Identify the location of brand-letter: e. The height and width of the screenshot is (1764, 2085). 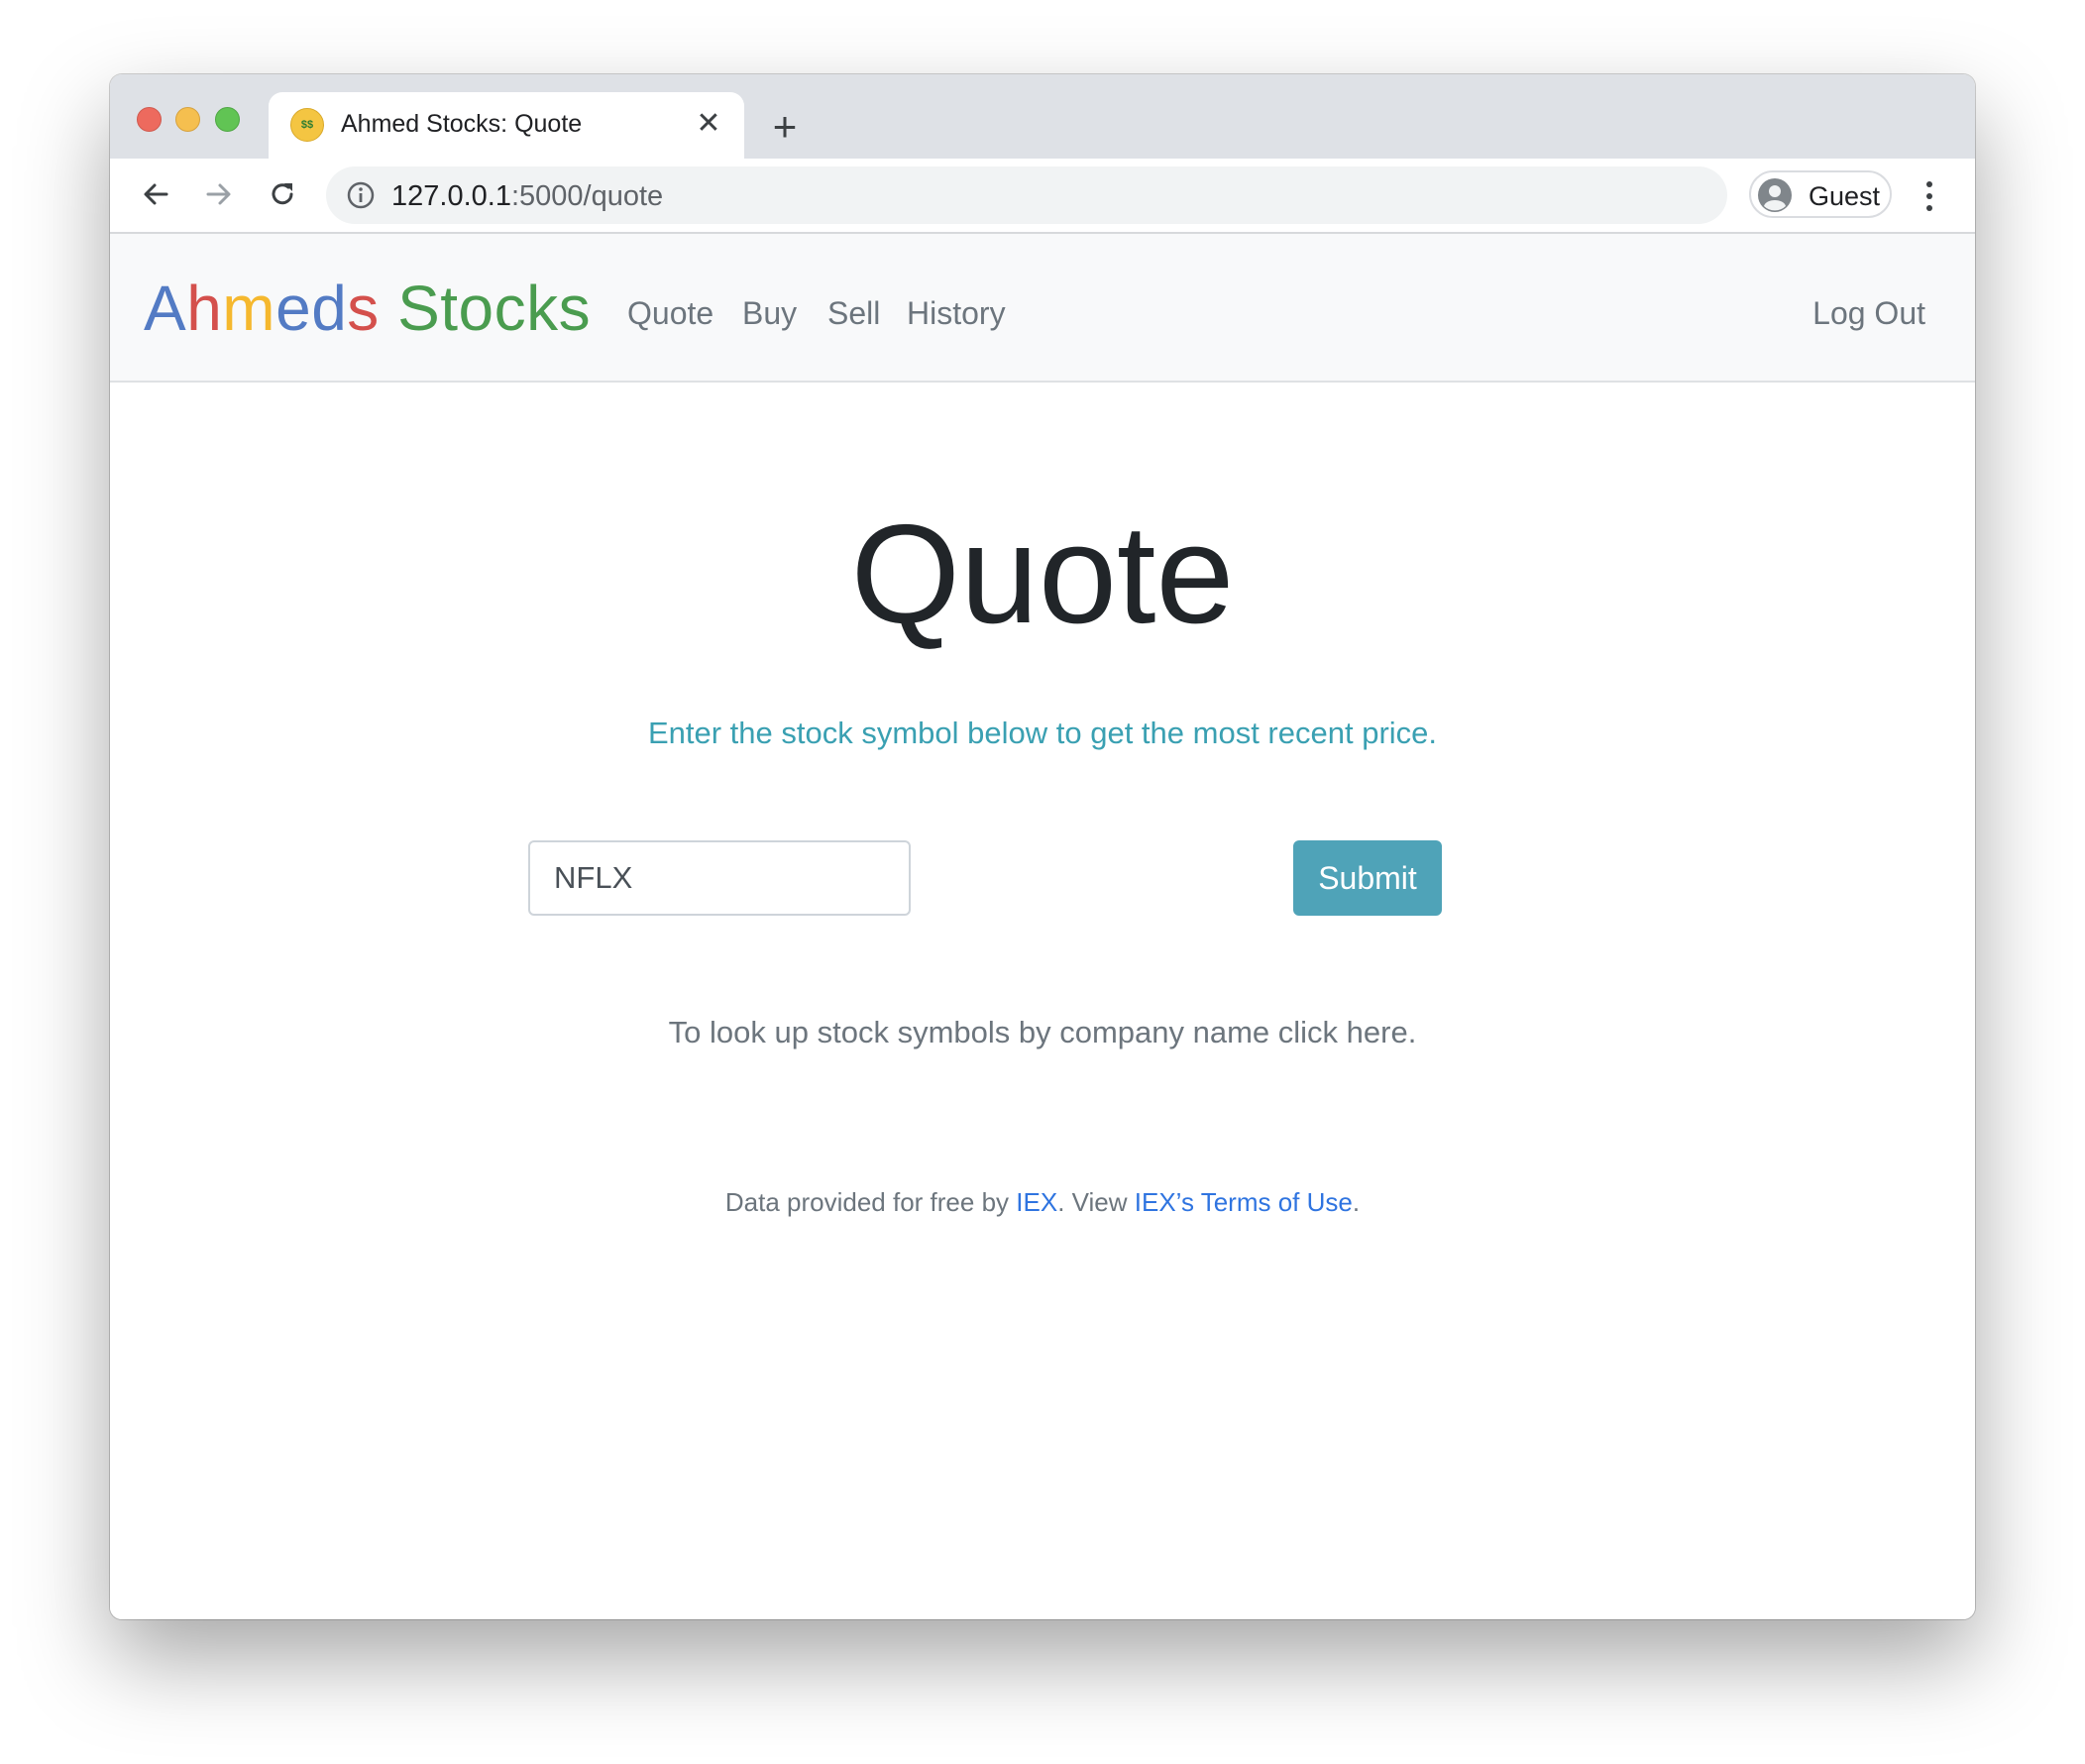
(293, 308).